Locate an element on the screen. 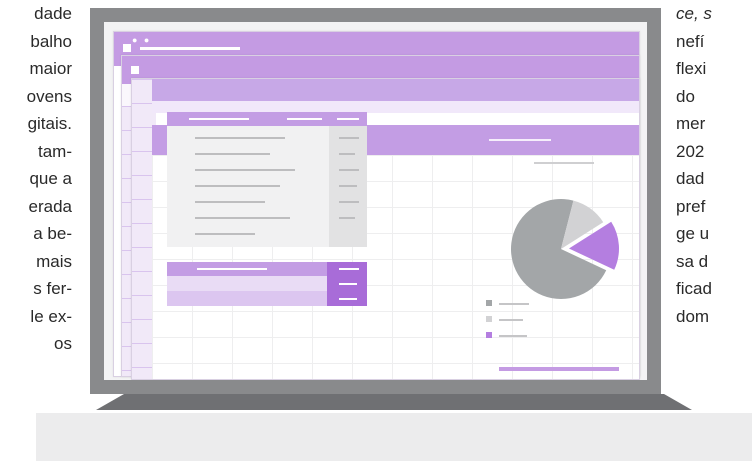 The image size is (752, 461). left-text-line: le ex- is located at coordinates (51, 316).